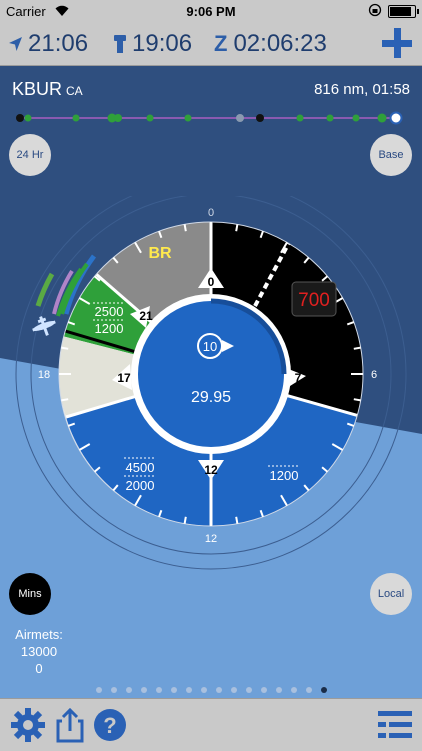  What do you see at coordinates (221, 43) in the screenshot?
I see `zulu-label: Z` at bounding box center [221, 43].